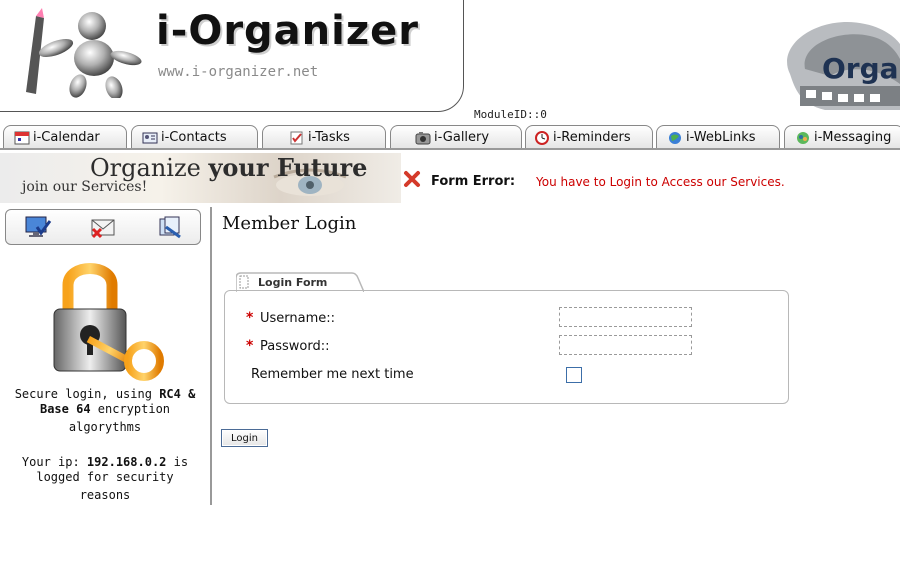 The width and height of the screenshot is (900, 575). Describe the element at coordinates (105, 495) in the screenshot. I see `ip-line3: reasons` at that location.